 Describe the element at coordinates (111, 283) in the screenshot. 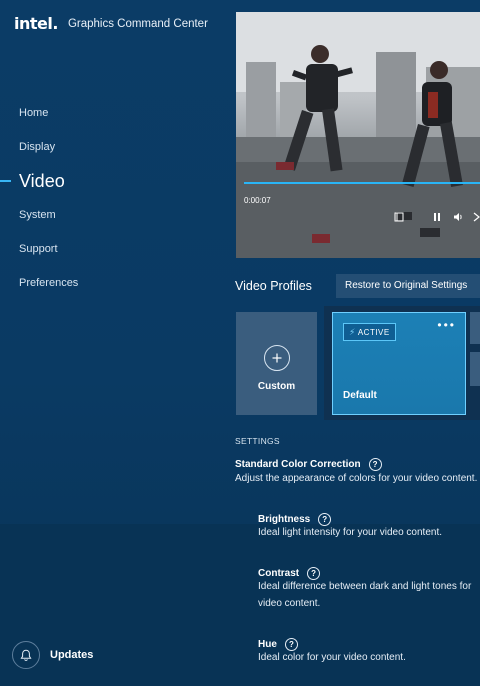

I see `sidebar-item-preferences: Preferences` at that location.